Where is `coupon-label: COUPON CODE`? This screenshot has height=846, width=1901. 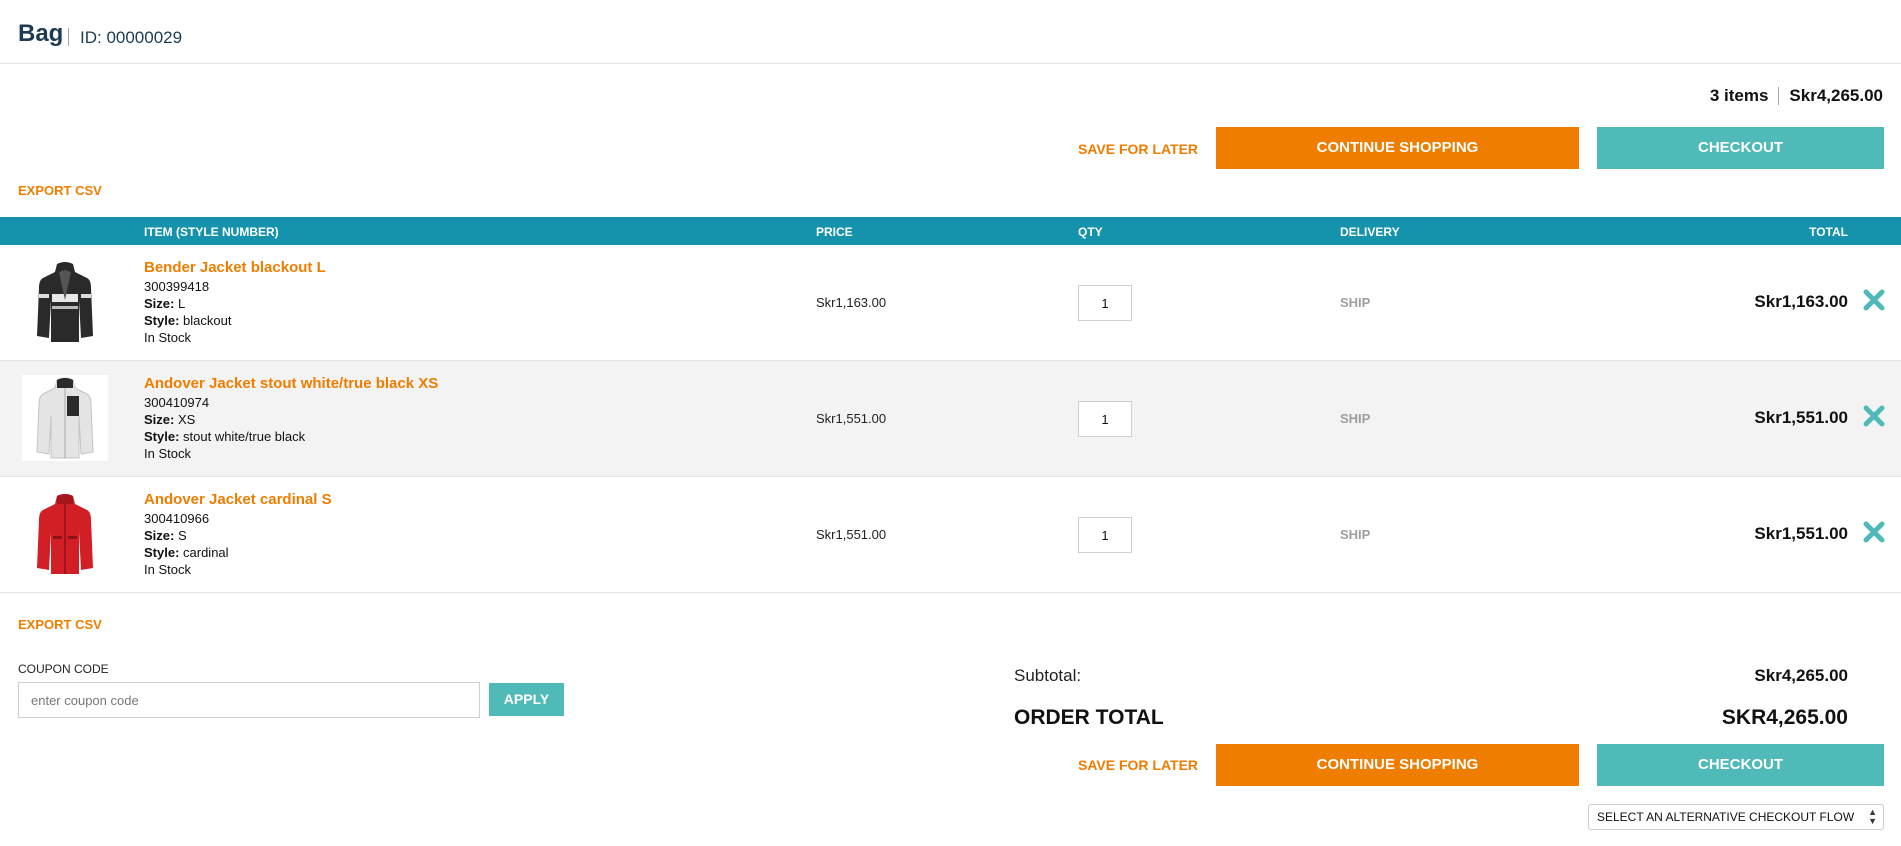 coupon-label: COUPON CODE is located at coordinates (63, 669).